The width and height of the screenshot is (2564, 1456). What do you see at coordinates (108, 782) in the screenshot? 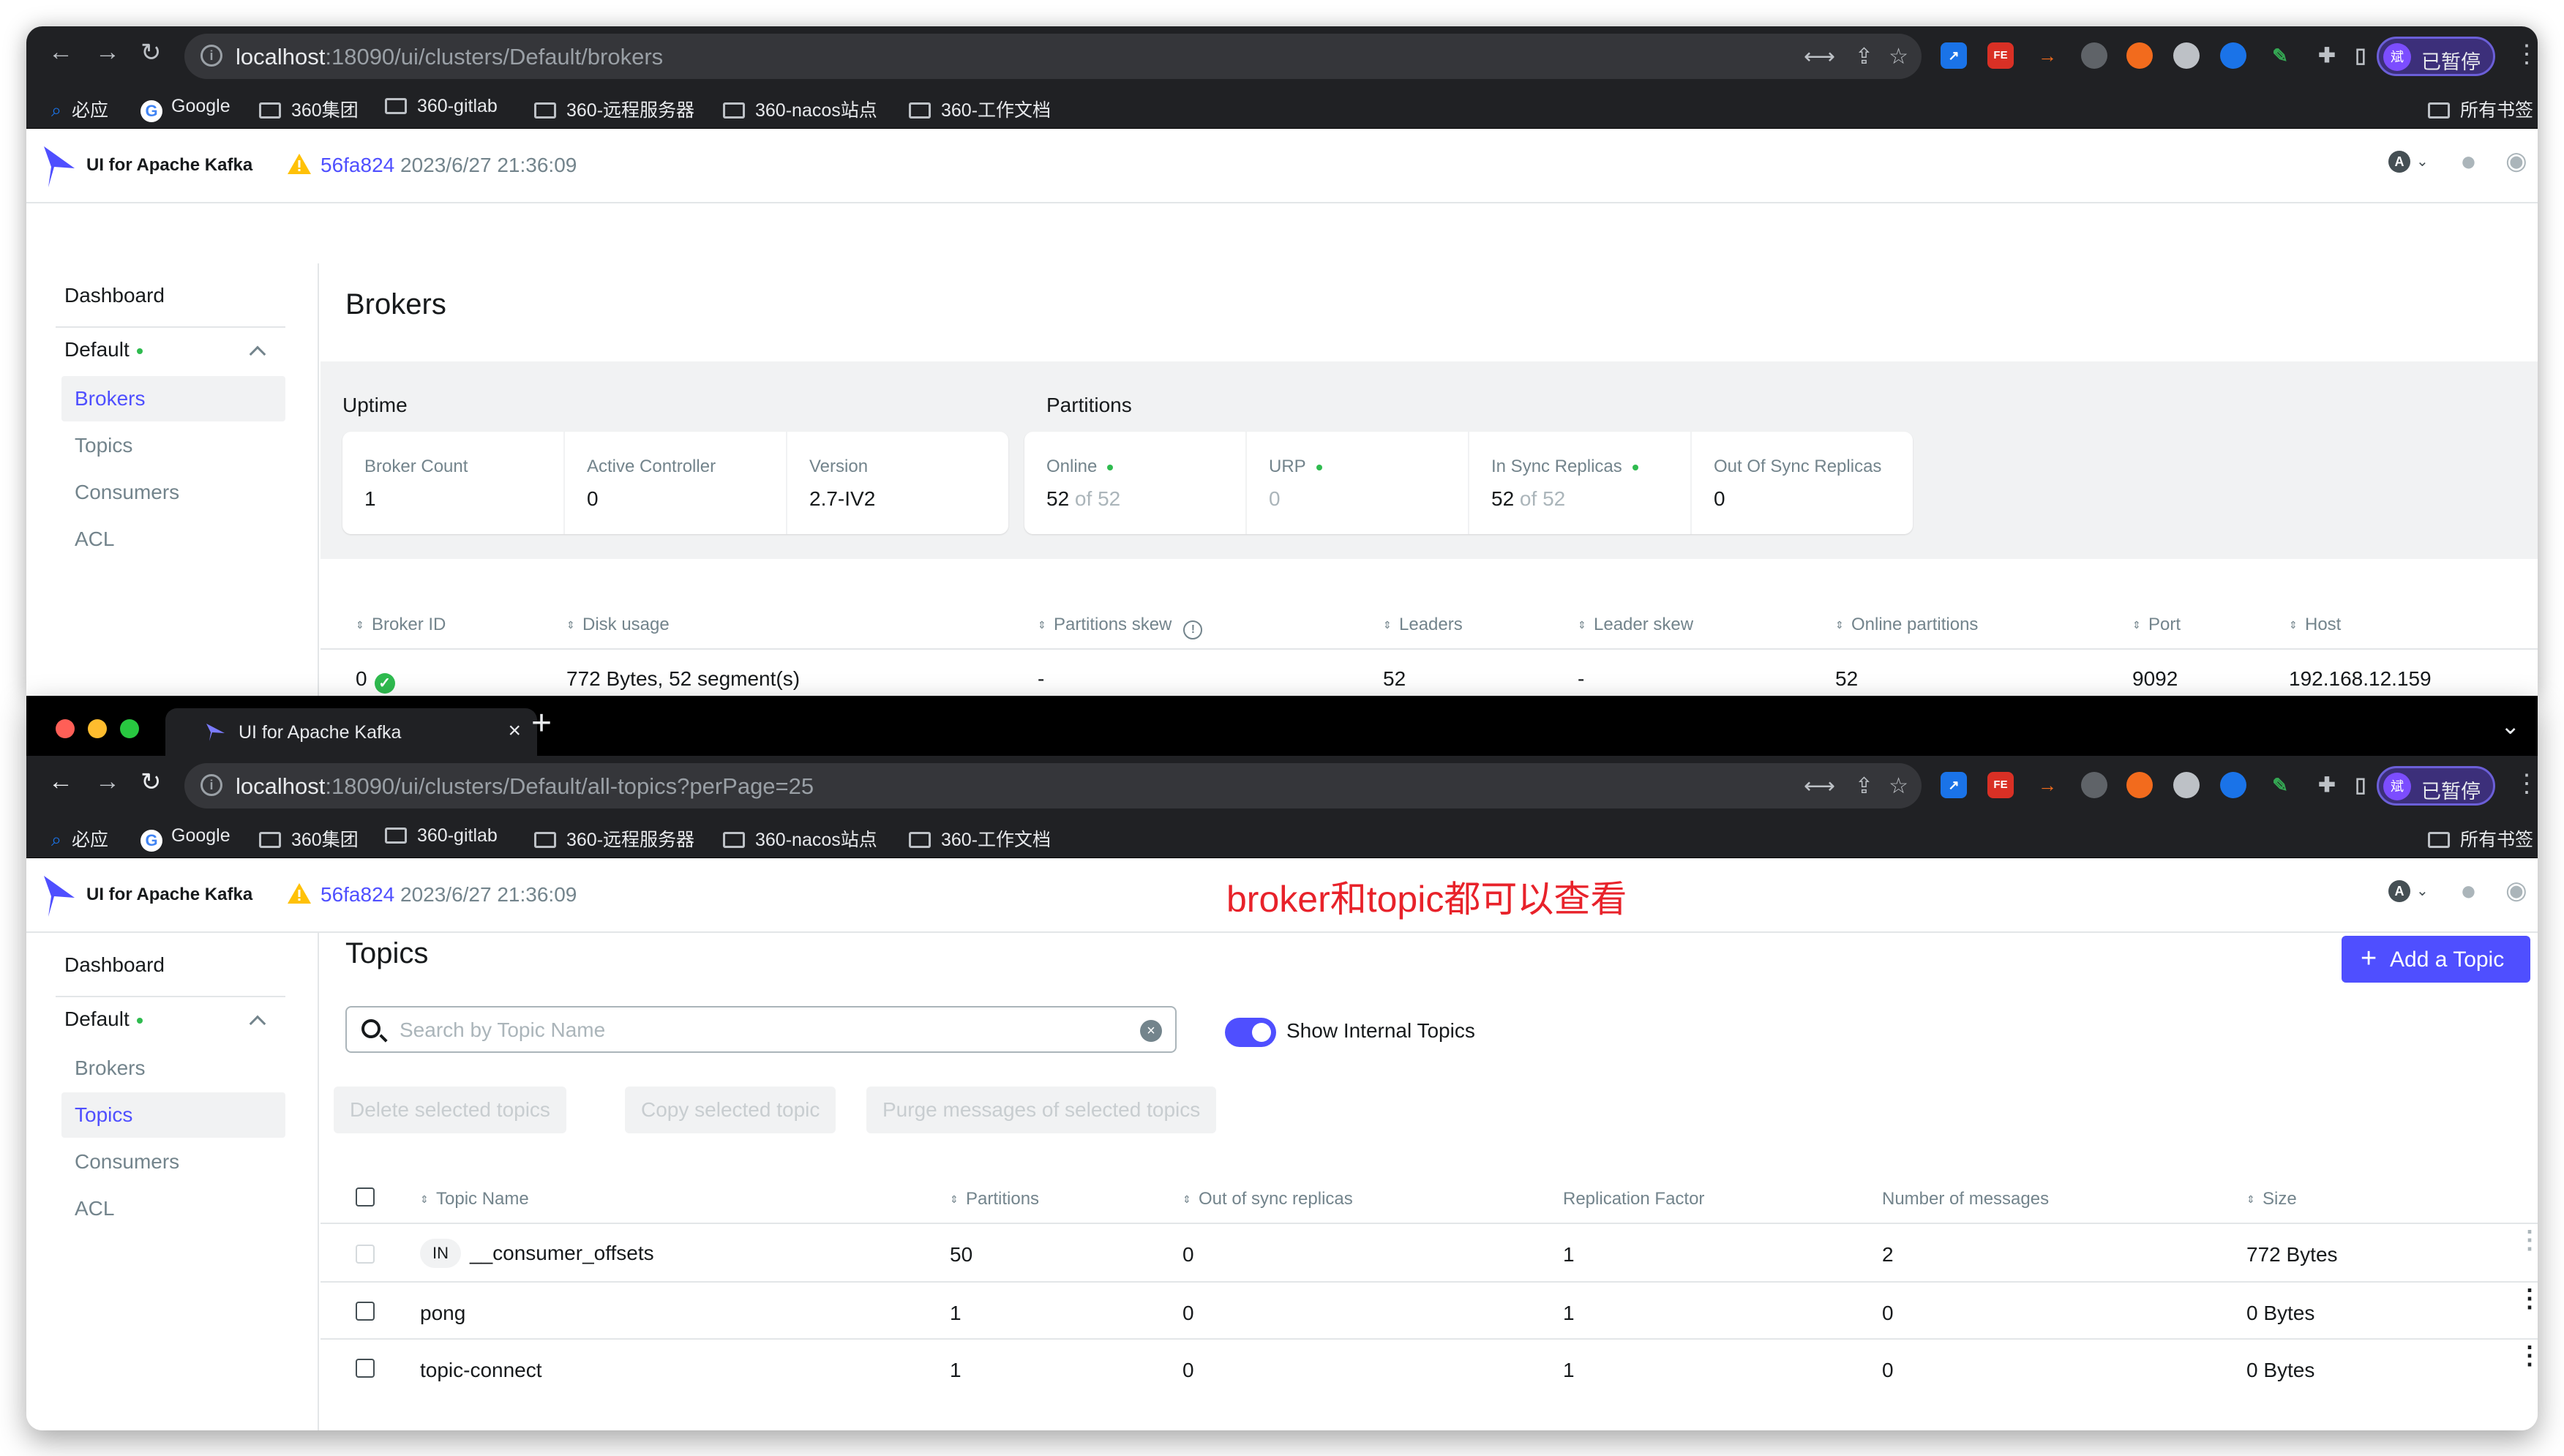
I see `forward-icon: →` at bounding box center [108, 782].